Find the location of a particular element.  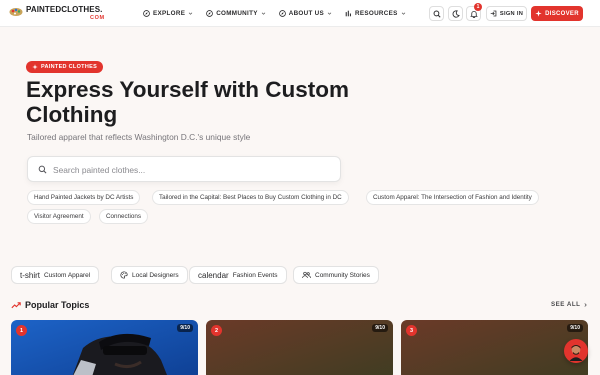

nav-community-label: COMMUNITY is located at coordinates (237, 13).